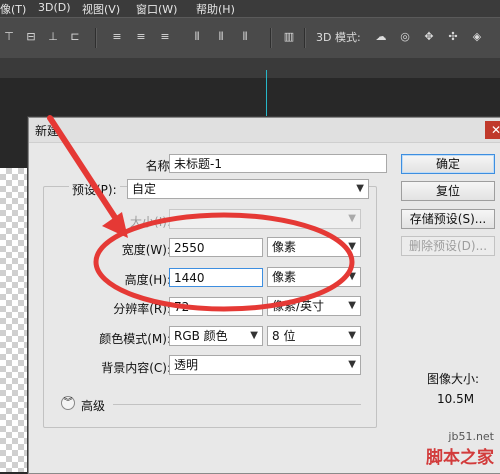  Describe the element at coordinates (224, 262) in the screenshot. I see `annotation-ellipse` at that location.